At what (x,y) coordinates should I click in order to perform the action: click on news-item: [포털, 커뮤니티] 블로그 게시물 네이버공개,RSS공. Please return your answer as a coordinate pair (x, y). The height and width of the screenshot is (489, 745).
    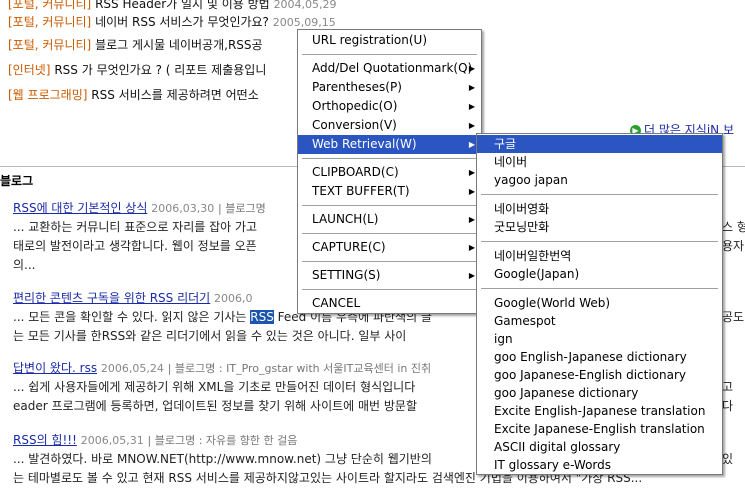
    Looking at the image, I should click on (135, 44).